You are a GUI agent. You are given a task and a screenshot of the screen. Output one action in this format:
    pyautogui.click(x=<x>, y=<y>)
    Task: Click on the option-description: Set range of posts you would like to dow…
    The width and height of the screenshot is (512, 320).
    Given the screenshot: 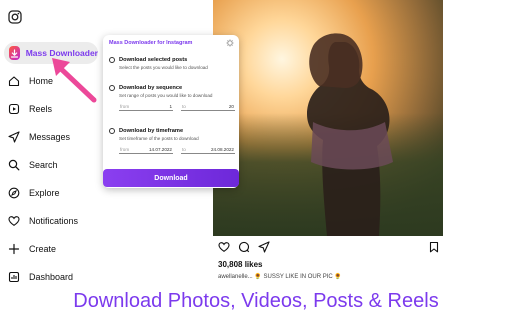 What is the action you would take?
    pyautogui.click(x=166, y=95)
    